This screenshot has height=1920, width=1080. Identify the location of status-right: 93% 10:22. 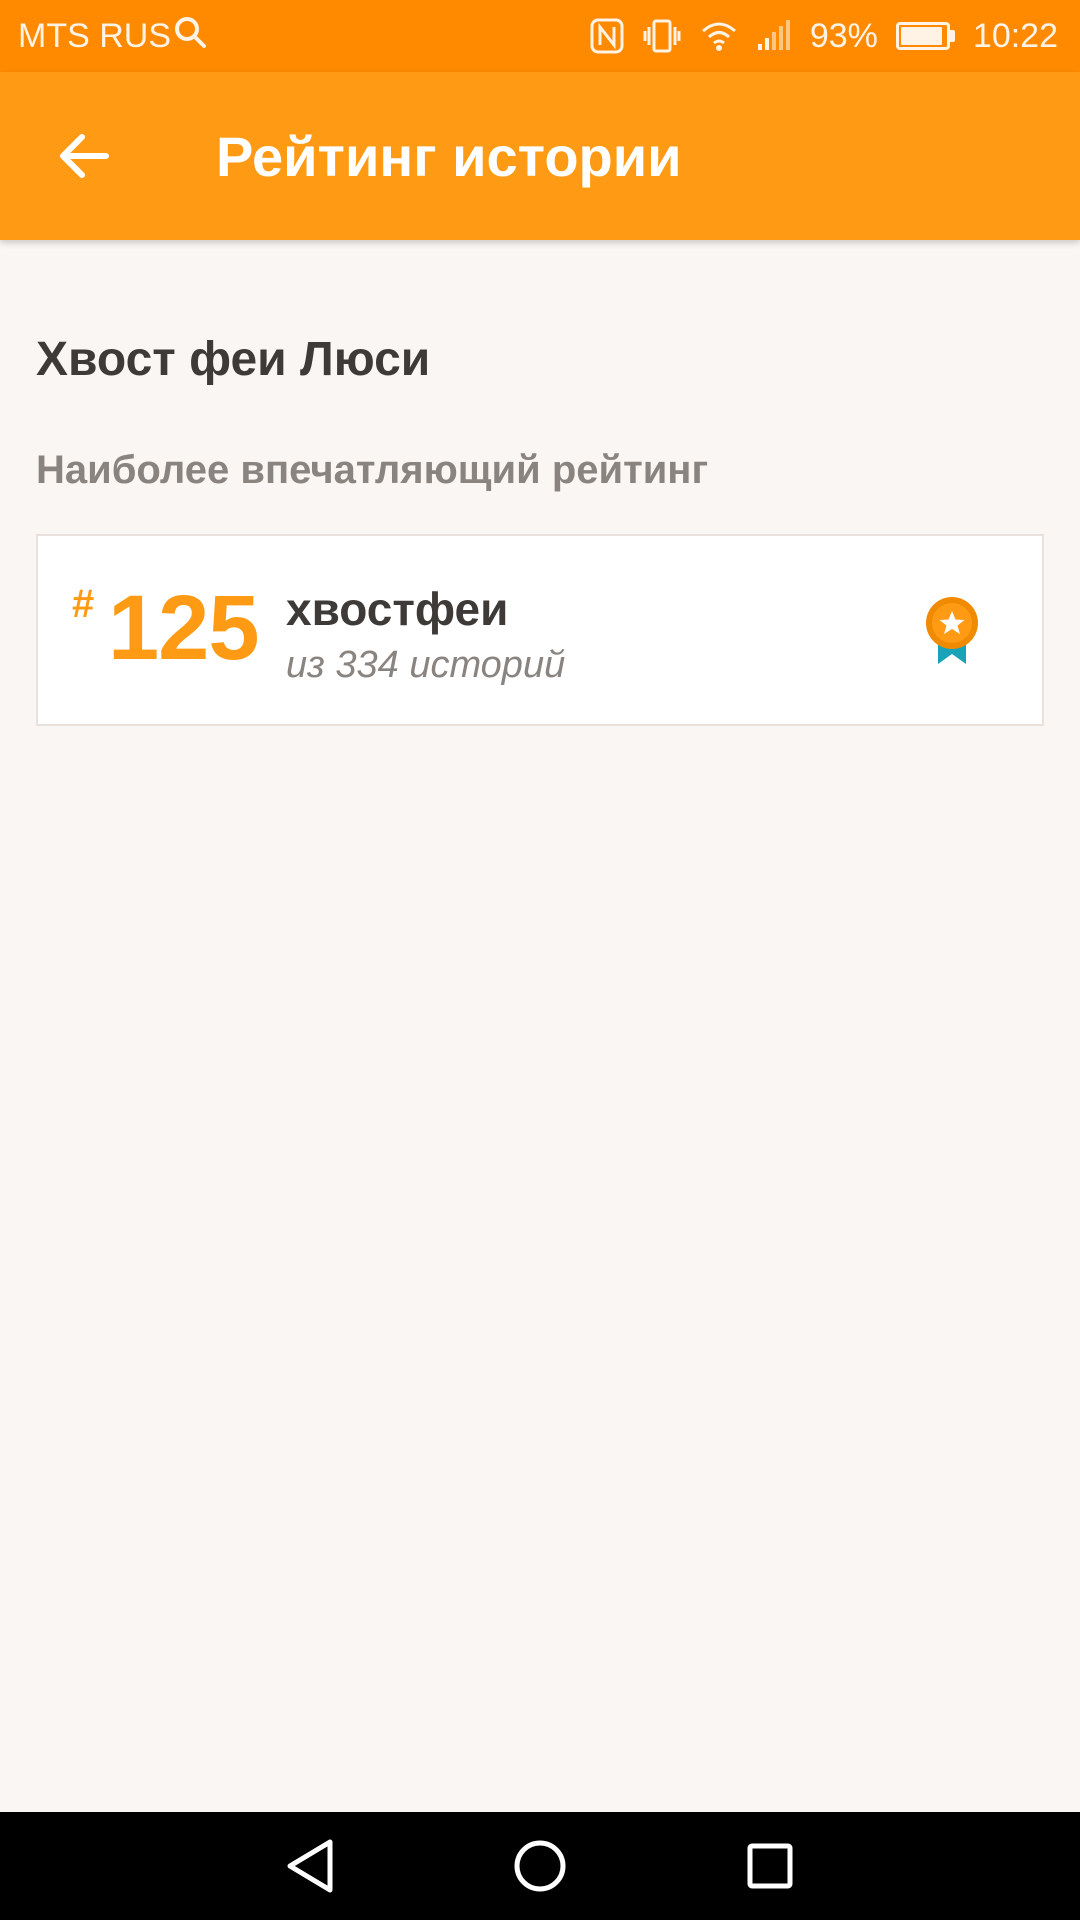
(824, 36).